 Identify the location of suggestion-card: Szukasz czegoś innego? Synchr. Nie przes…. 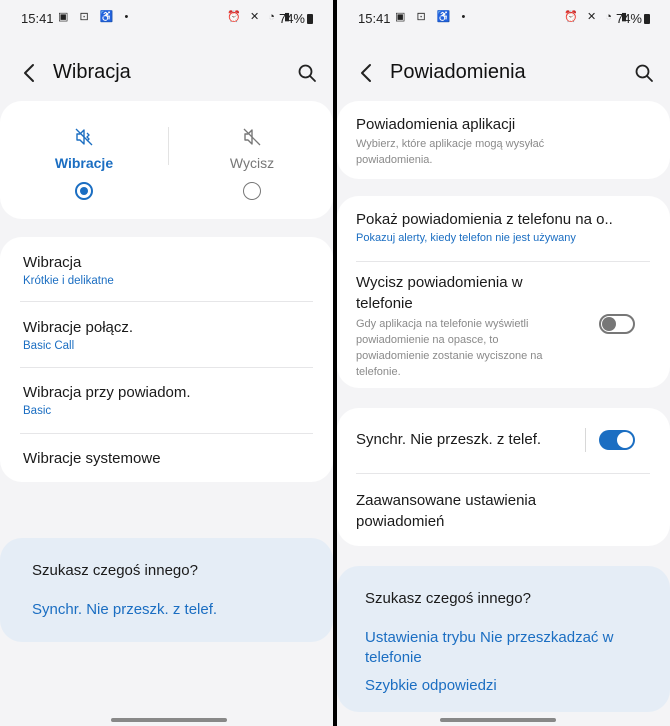
(166, 590).